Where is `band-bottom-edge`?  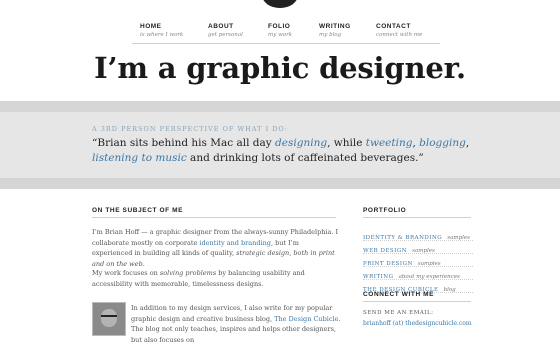 band-bottom-edge is located at coordinates (280, 183).